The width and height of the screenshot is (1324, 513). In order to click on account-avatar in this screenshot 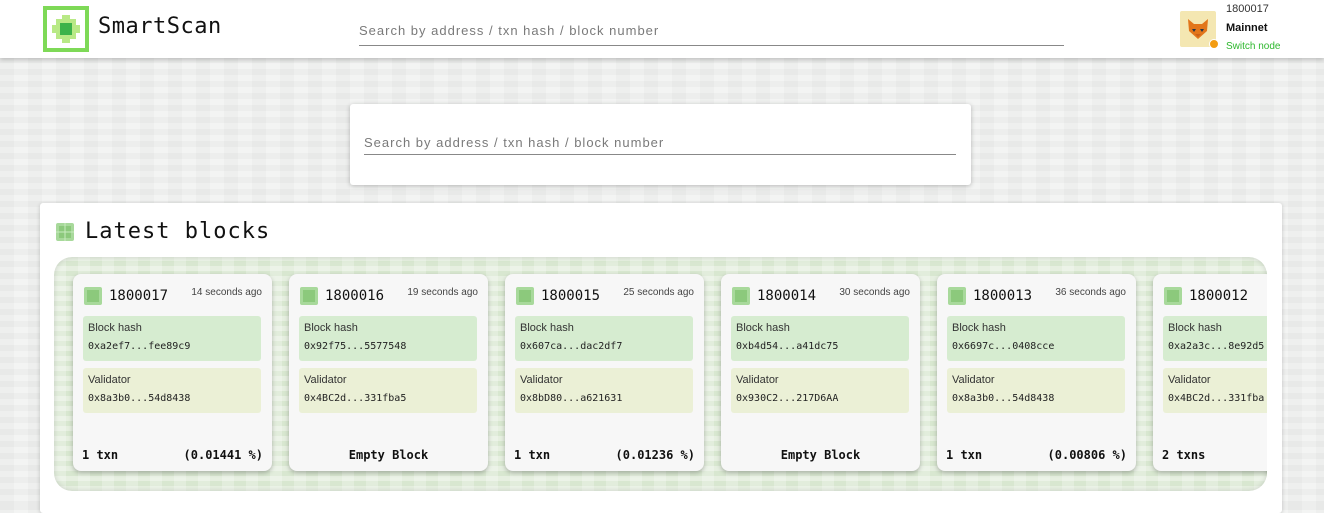, I will do `click(1199, 30)`.